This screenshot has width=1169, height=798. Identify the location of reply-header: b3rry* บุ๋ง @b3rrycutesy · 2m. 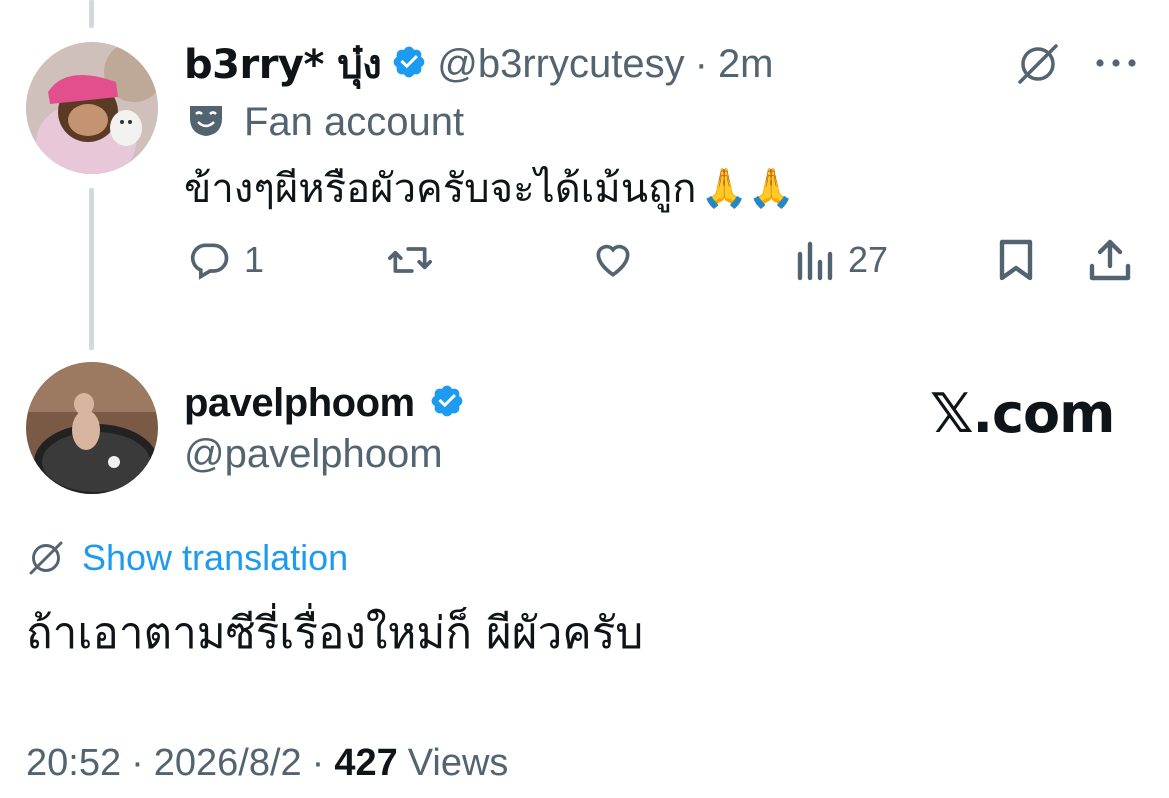
(479, 64).